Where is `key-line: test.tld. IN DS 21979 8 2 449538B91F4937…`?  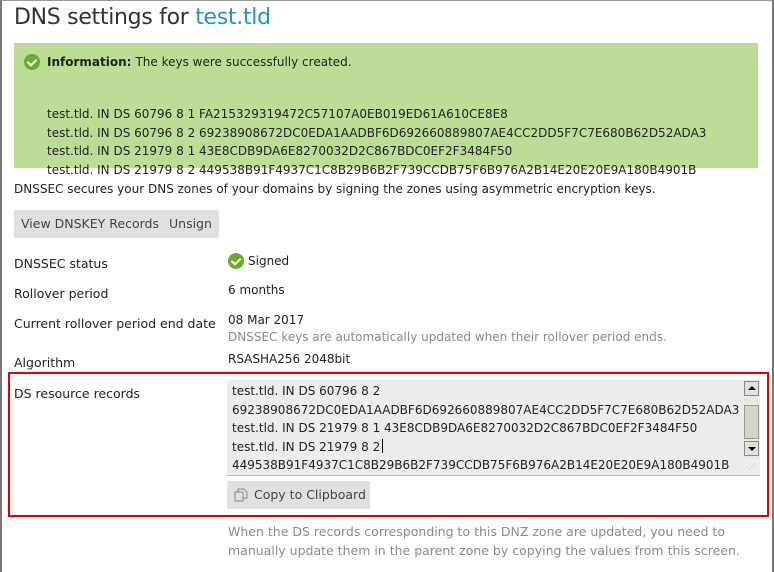
key-line: test.tld. IN DS 21979 8 2 449538B91F4937… is located at coordinates (372, 169).